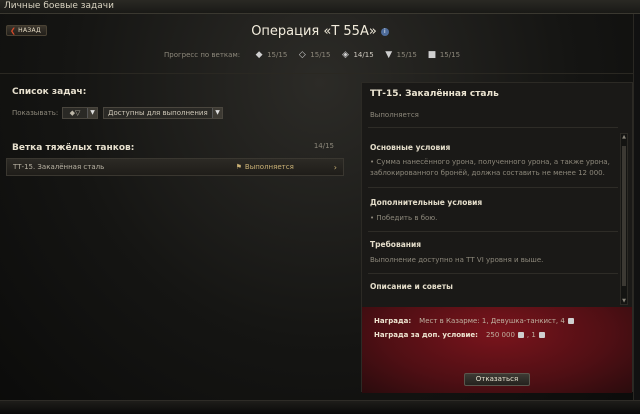 The image size is (640, 414). I want to click on scroll-down-icon: ▼, so click(624, 301).